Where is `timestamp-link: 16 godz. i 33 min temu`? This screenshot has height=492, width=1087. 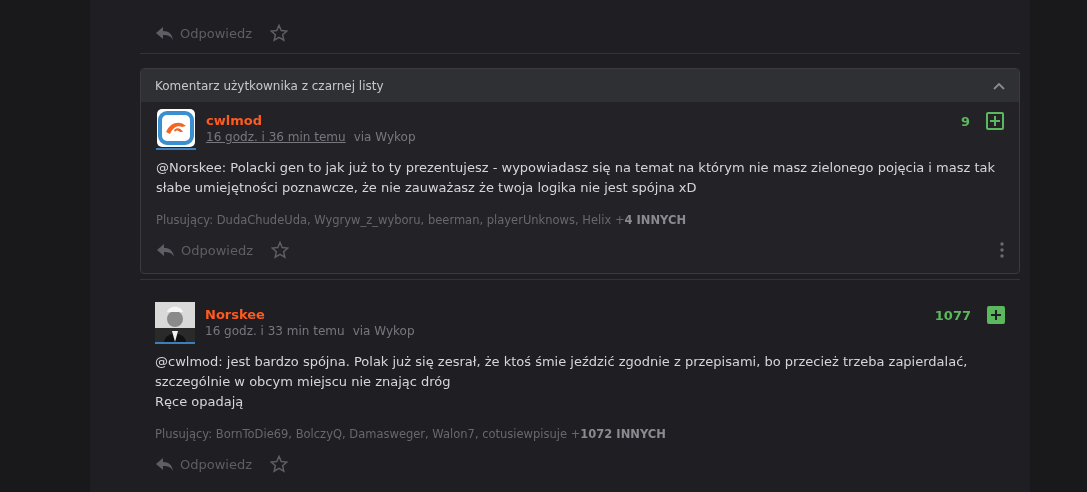
timestamp-link: 16 godz. i 33 min temu is located at coordinates (275, 331).